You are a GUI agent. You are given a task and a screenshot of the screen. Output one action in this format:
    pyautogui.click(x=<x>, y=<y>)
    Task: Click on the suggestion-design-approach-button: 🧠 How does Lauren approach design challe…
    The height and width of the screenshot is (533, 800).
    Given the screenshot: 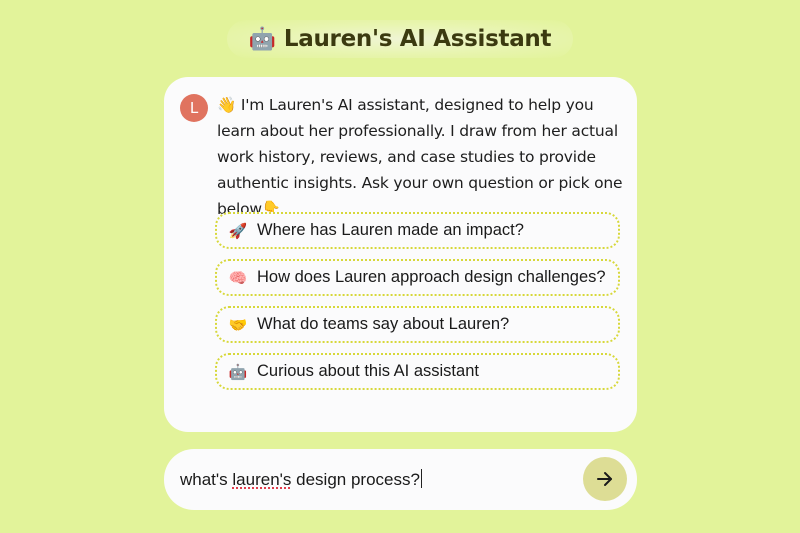 What is the action you would take?
    pyautogui.click(x=417, y=277)
    